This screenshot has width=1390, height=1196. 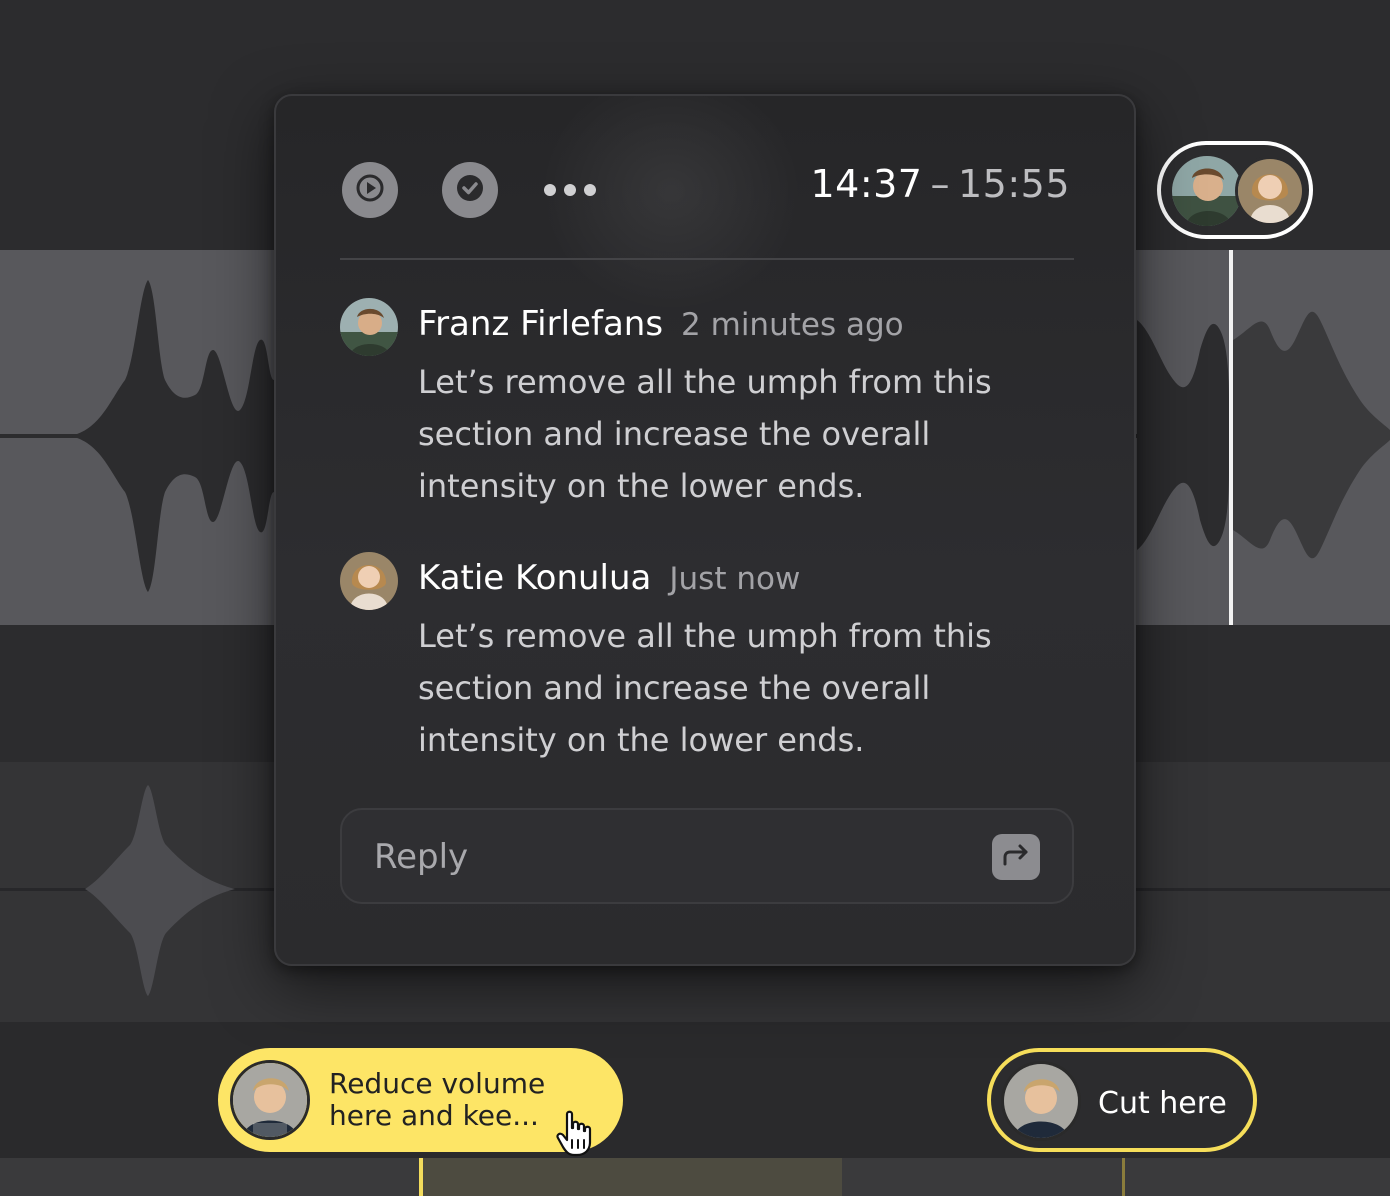 I want to click on playhead, so click(x=1231, y=437).